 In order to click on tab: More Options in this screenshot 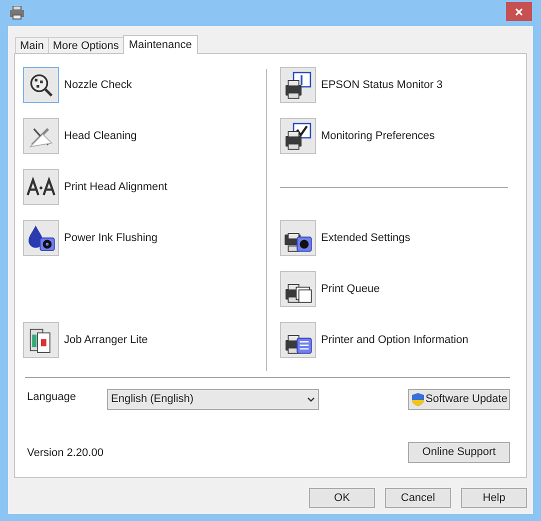, I will do `click(86, 45)`.